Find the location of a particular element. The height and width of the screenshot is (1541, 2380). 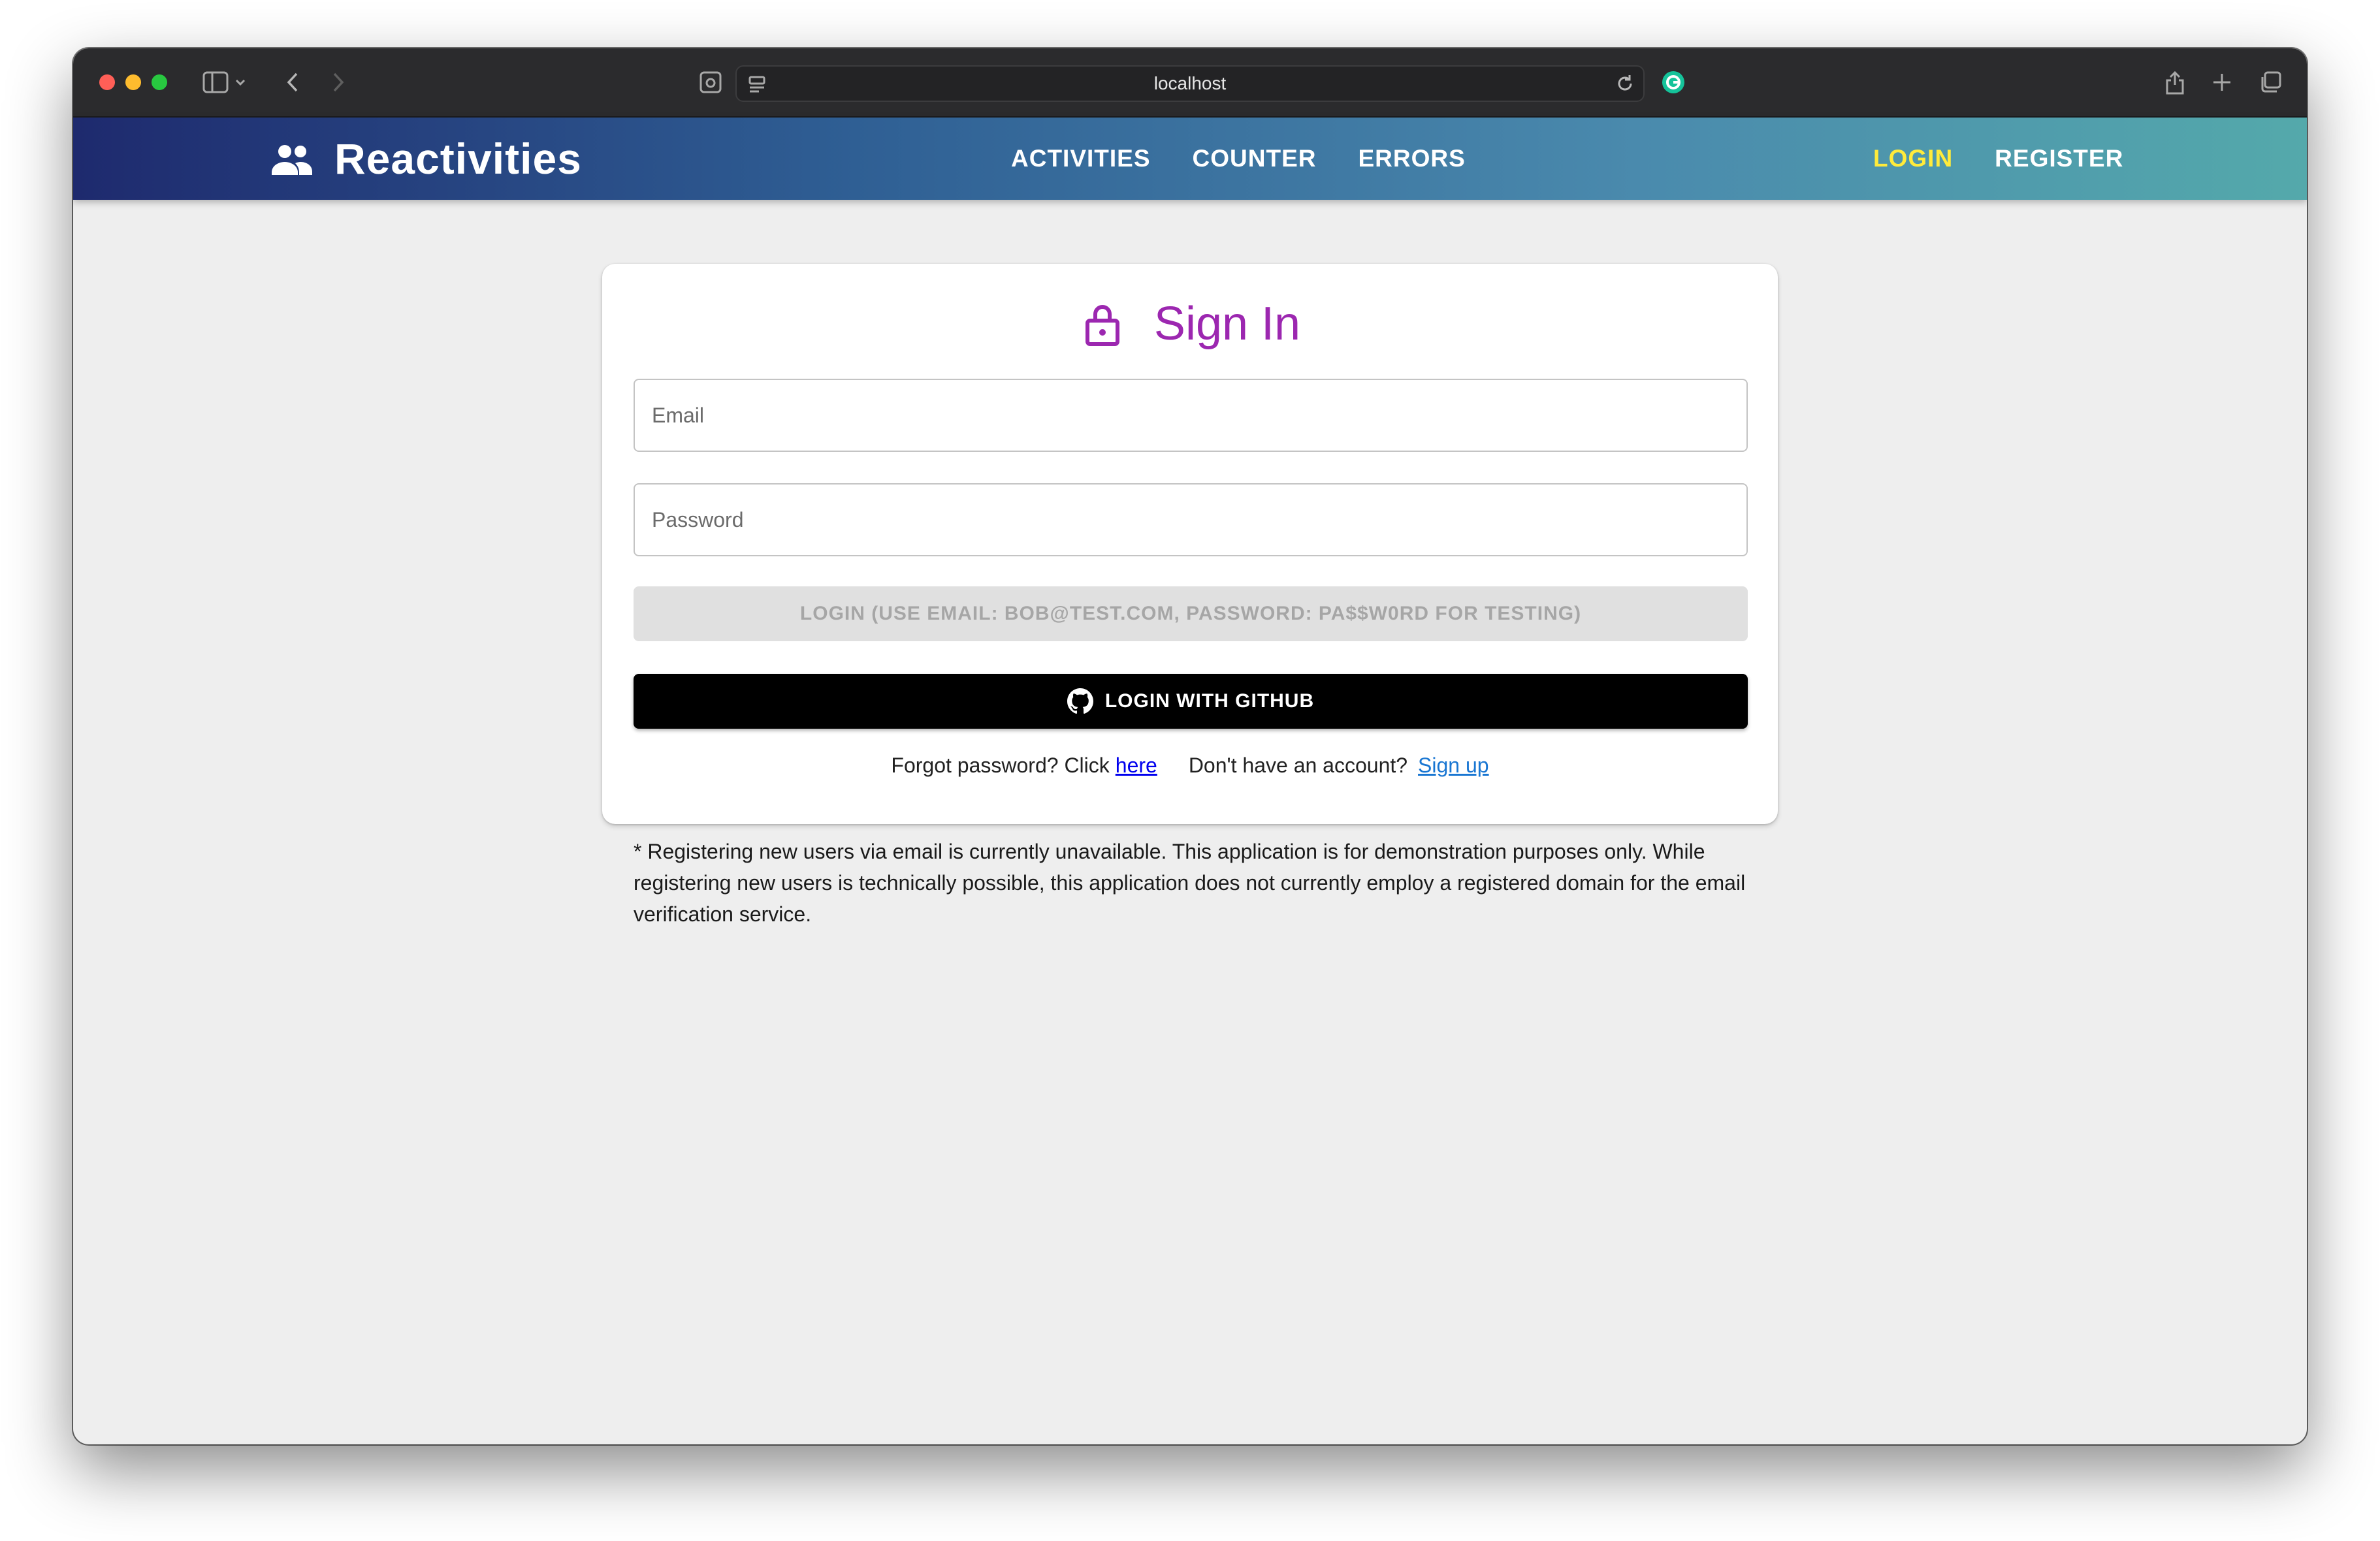

share-icon is located at coordinates (2175, 82).